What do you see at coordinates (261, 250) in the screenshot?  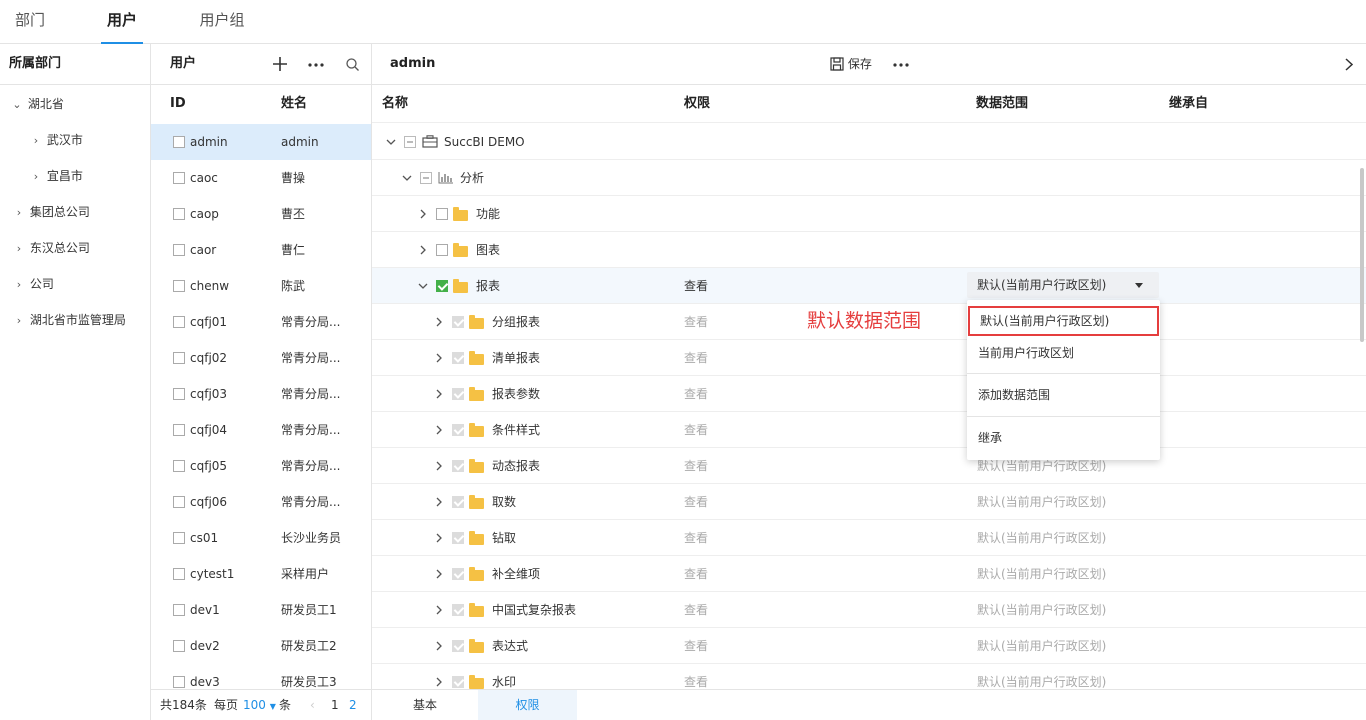 I see `user-row: caor 曹仁` at bounding box center [261, 250].